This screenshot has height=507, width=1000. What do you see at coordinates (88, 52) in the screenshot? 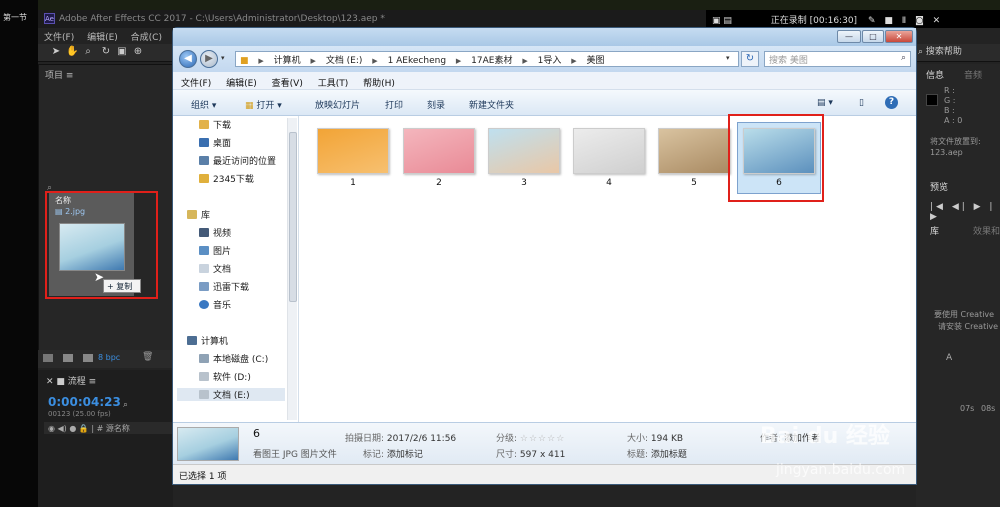
I see `zoom-tool-icon: ⌕` at bounding box center [88, 52].